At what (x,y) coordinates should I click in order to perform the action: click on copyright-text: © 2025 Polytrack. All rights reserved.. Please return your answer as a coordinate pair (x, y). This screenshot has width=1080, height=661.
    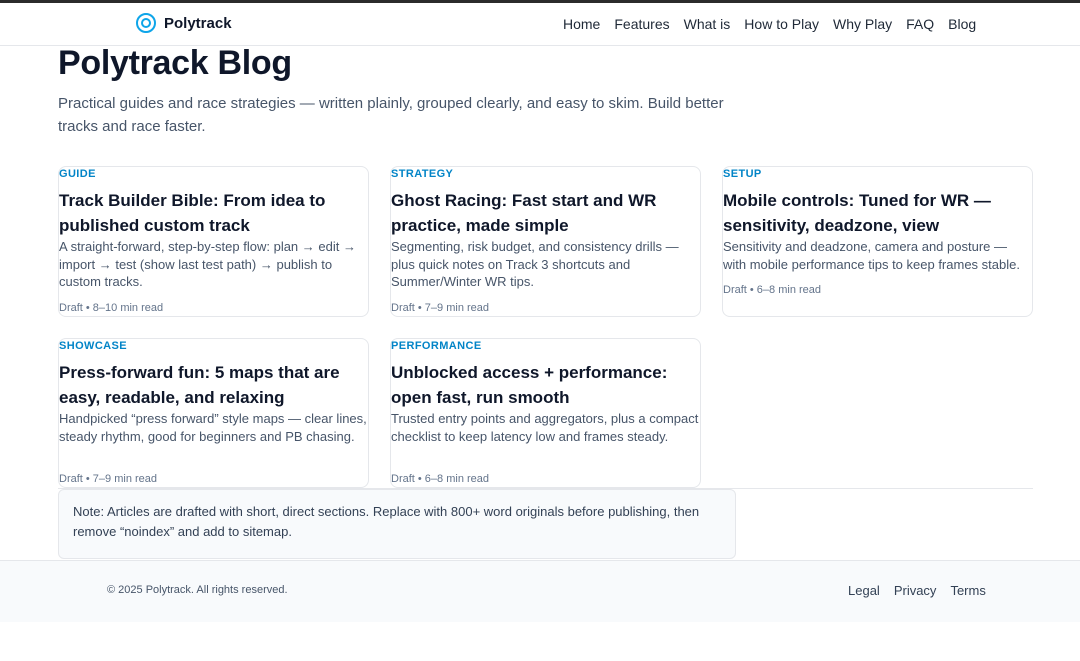
    Looking at the image, I should click on (197, 590).